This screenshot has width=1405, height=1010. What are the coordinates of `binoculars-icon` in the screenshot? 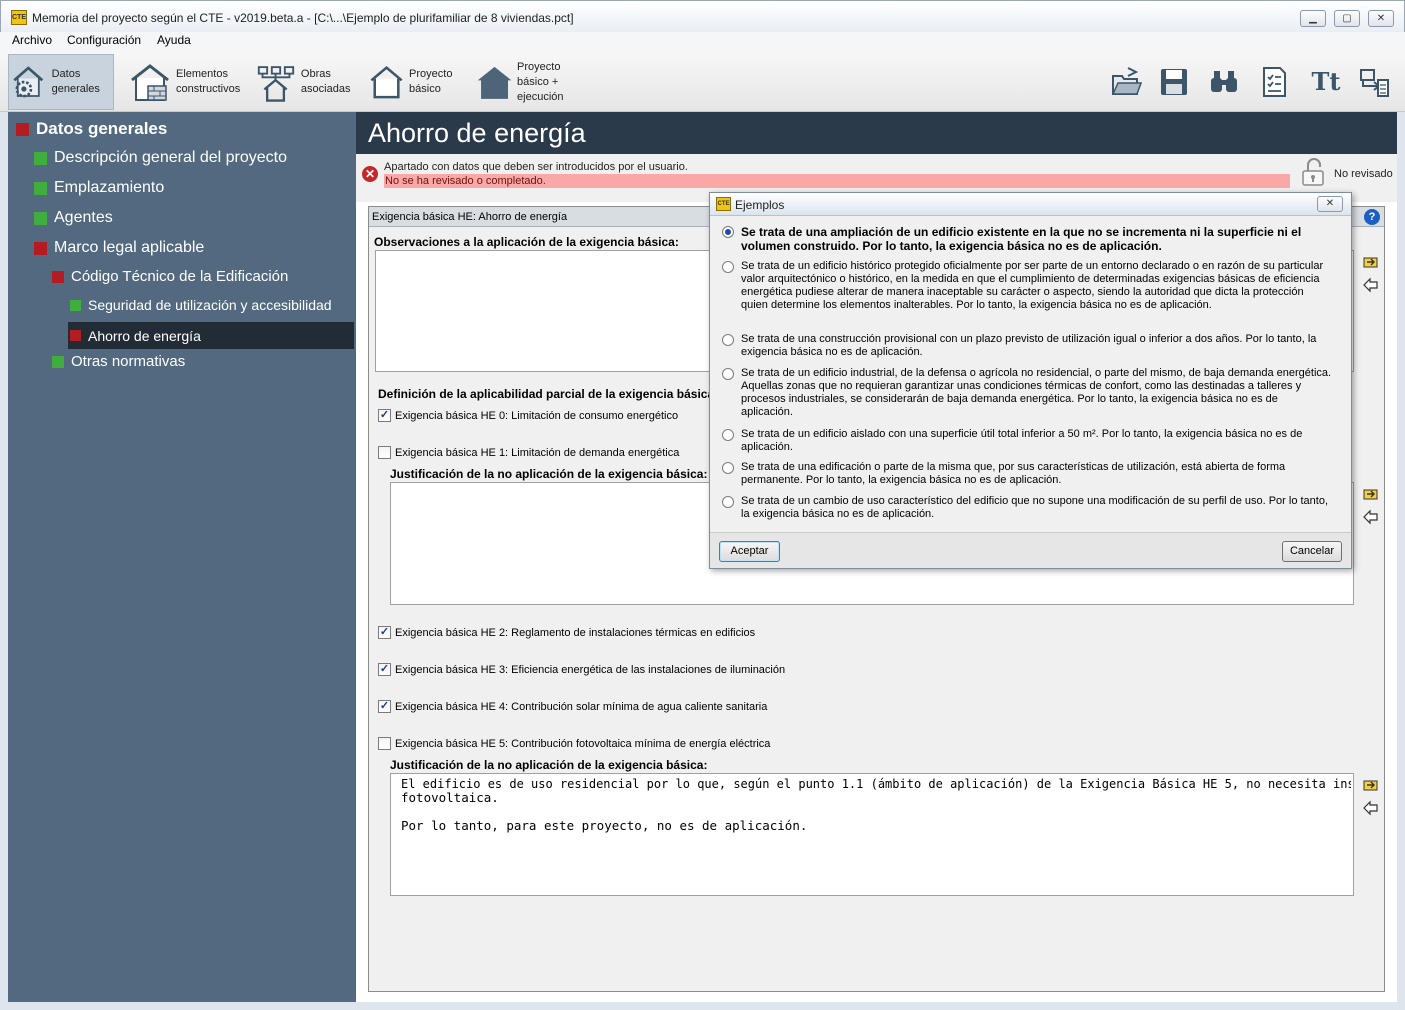 It's located at (1224, 82).